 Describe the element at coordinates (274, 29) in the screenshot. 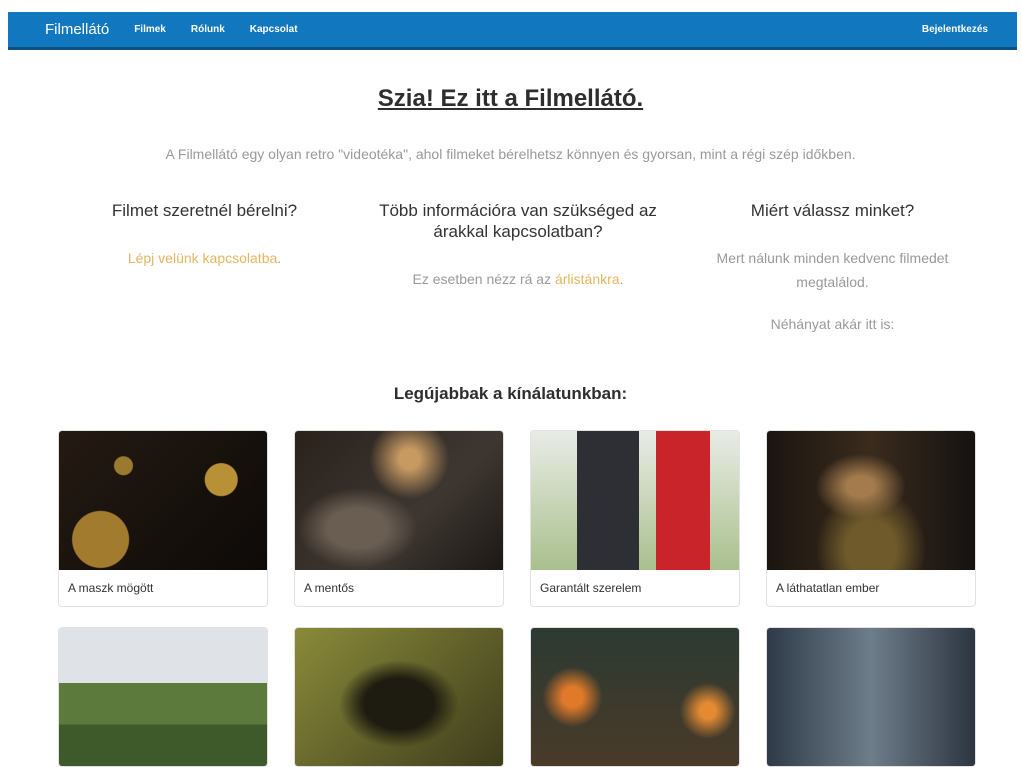

I see `nav-link-kapcsolat: Kapcsolat` at that location.